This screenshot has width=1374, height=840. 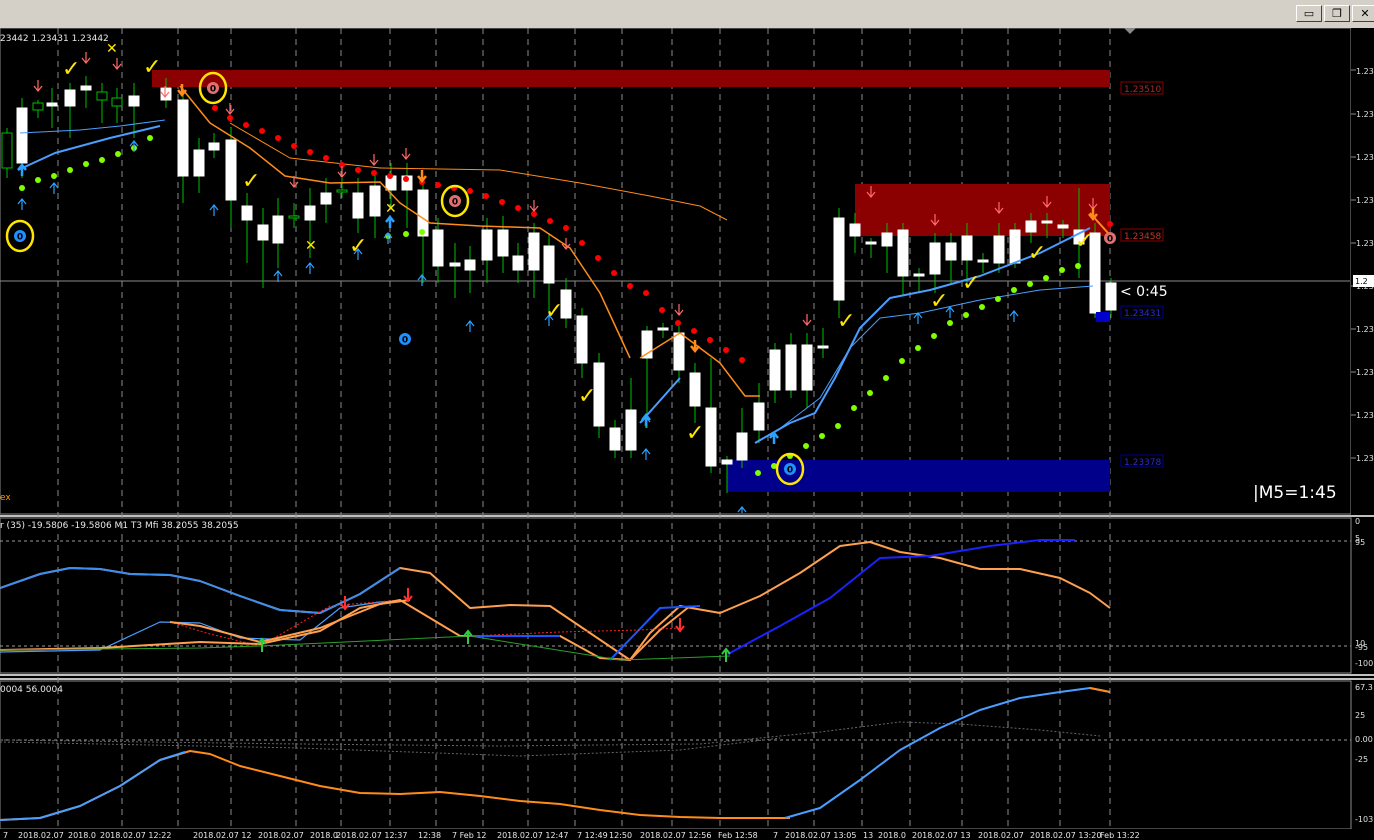 I want to click on time-label: 13, so click(x=868, y=835).